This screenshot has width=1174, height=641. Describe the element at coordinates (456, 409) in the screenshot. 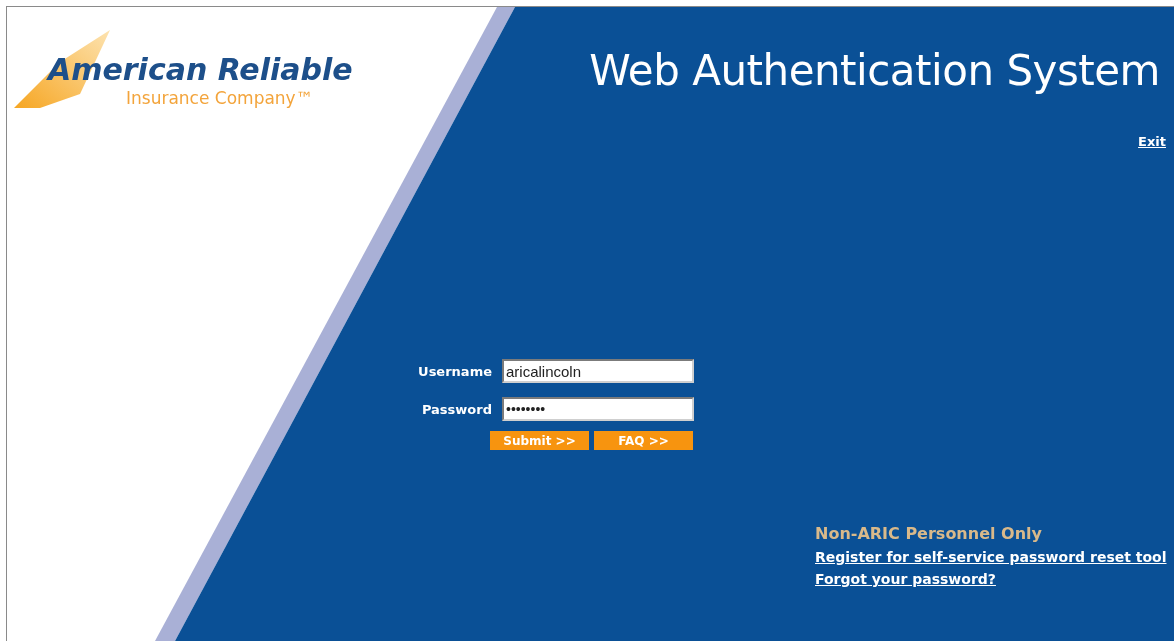

I see `field-label: Password` at that location.